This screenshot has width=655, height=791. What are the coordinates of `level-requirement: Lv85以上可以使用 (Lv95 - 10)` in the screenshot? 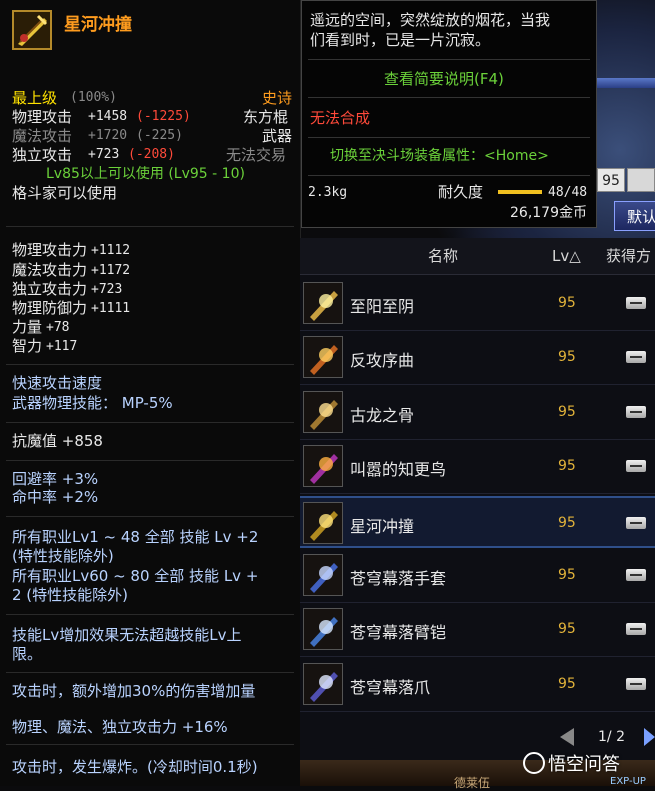 It's located at (145, 174).